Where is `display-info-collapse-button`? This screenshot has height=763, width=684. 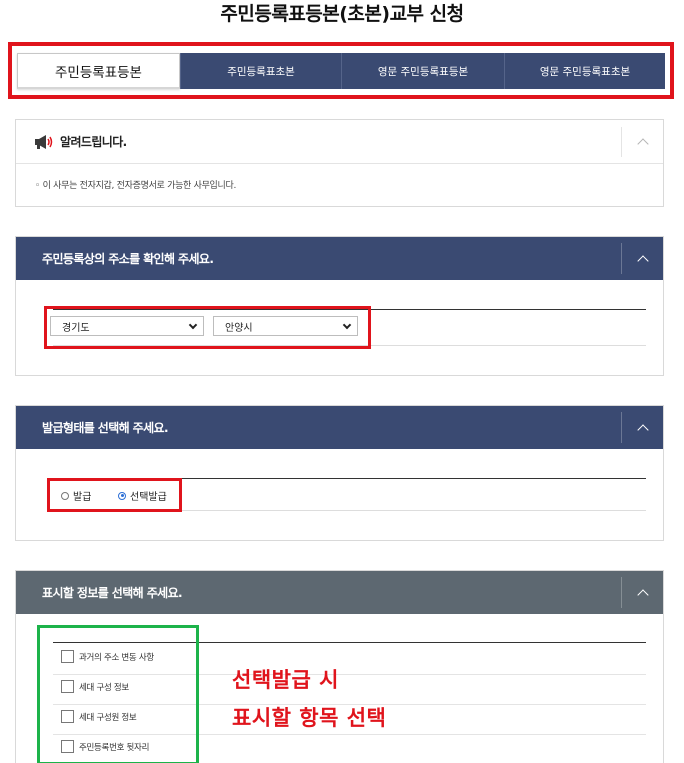 display-info-collapse-button is located at coordinates (642, 592).